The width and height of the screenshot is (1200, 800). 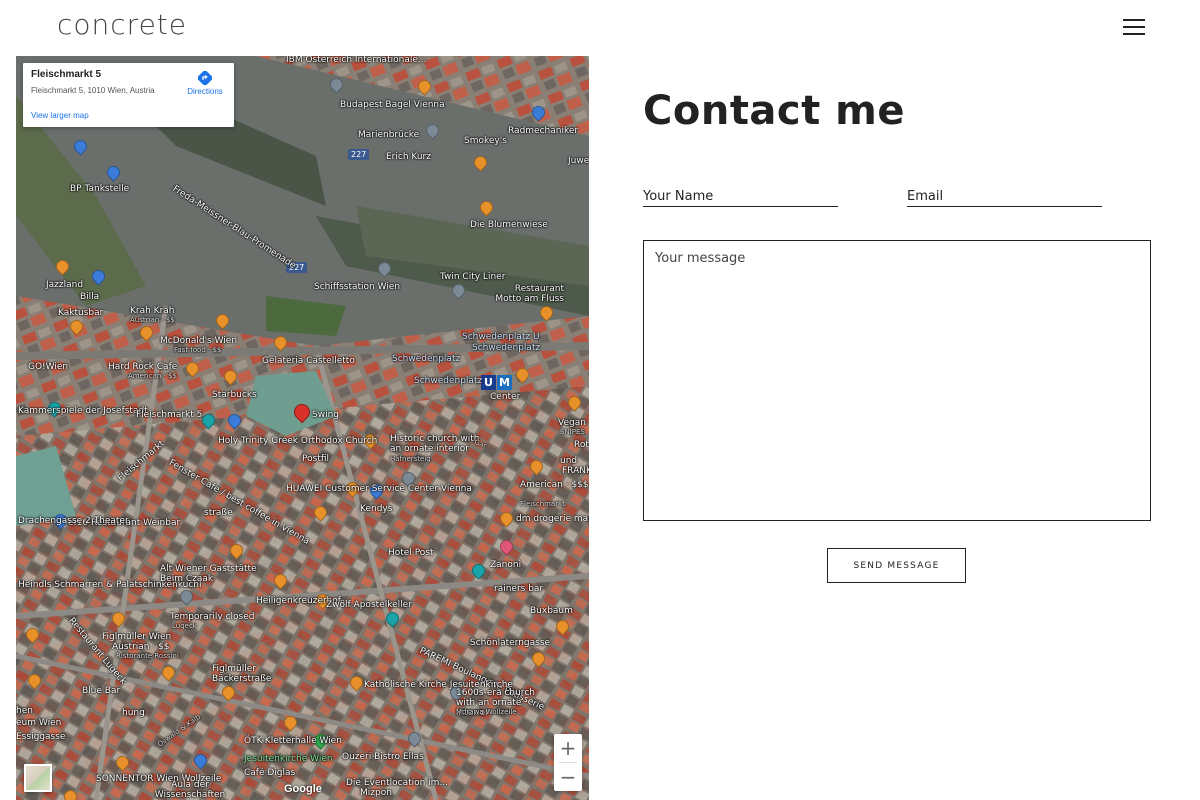 I want to click on map-label: Figlmüller Wien, so click(x=137, y=637).